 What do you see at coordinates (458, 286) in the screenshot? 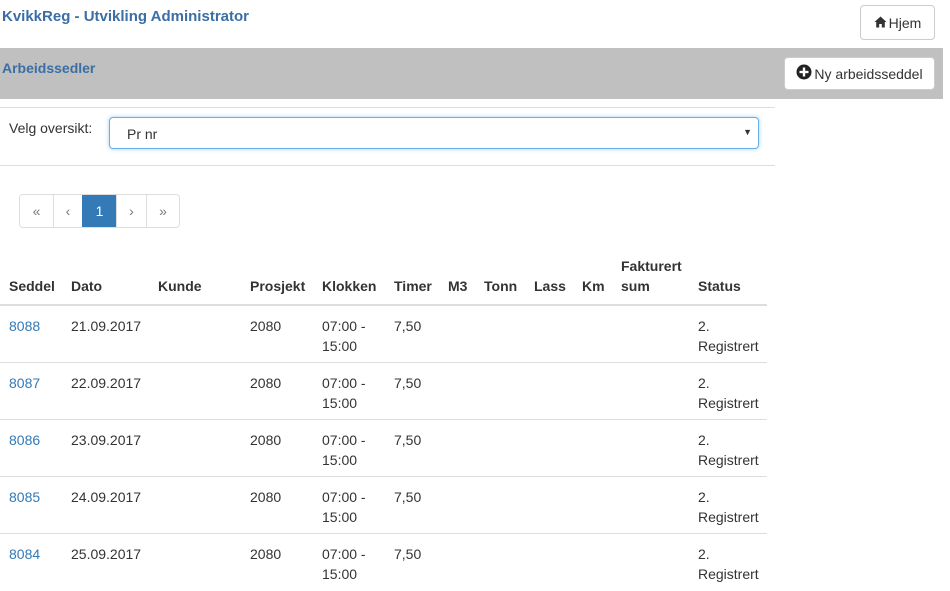
I see `header-m3: M3` at bounding box center [458, 286].